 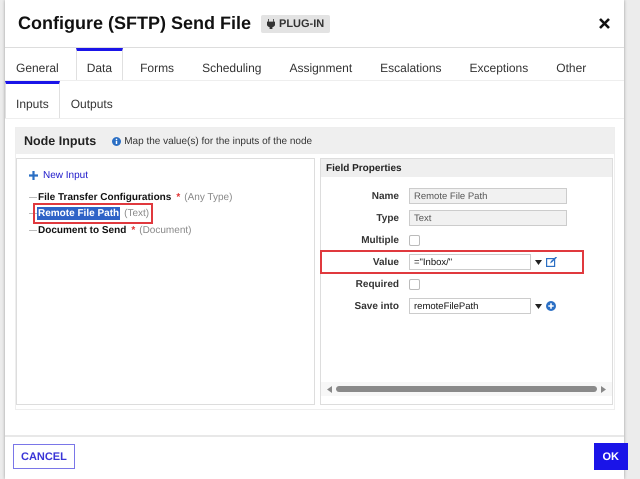 I want to click on plus-icon, so click(x=33, y=175).